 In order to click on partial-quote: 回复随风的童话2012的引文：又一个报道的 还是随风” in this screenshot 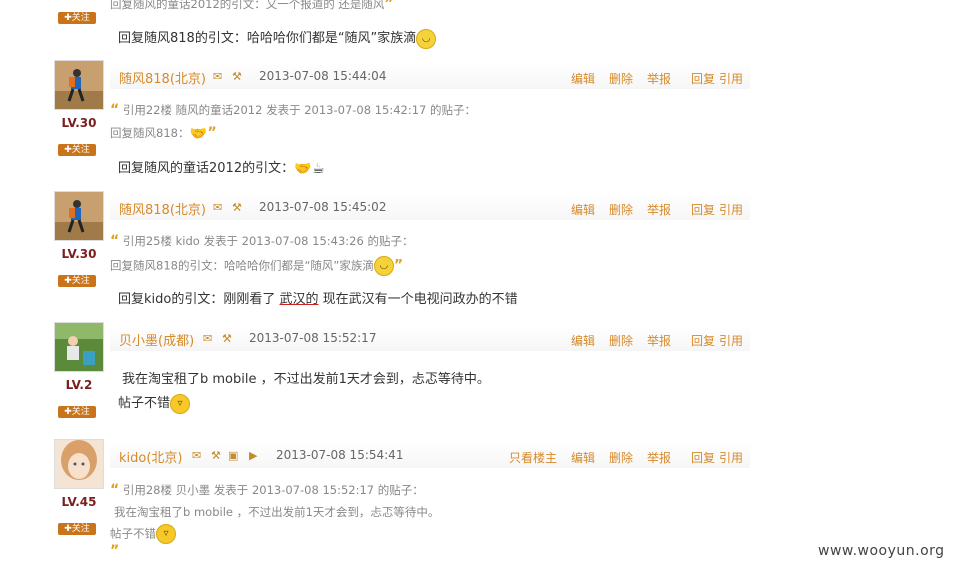, I will do `click(252, 6)`.